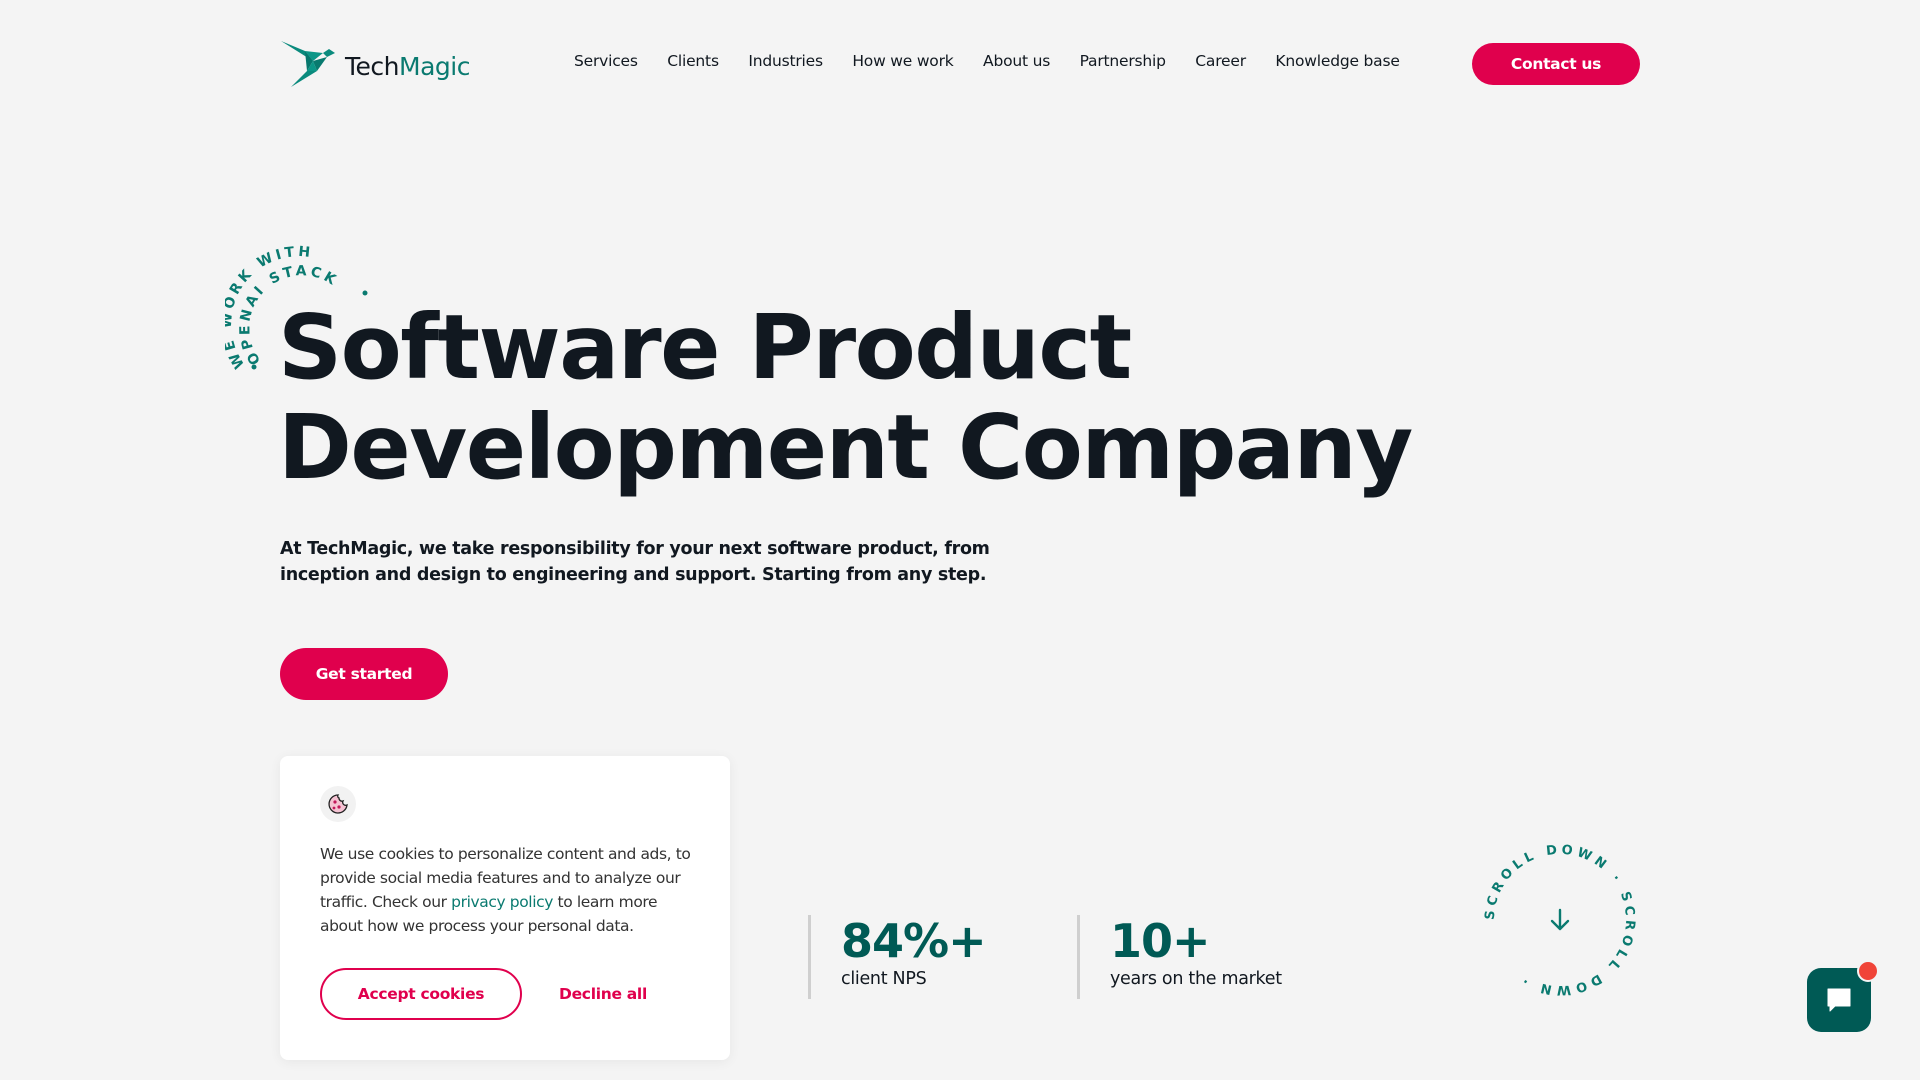 Image resolution: width=1920 pixels, height=1080 pixels. I want to click on nav-item-how-we-work: How we work, so click(902, 61).